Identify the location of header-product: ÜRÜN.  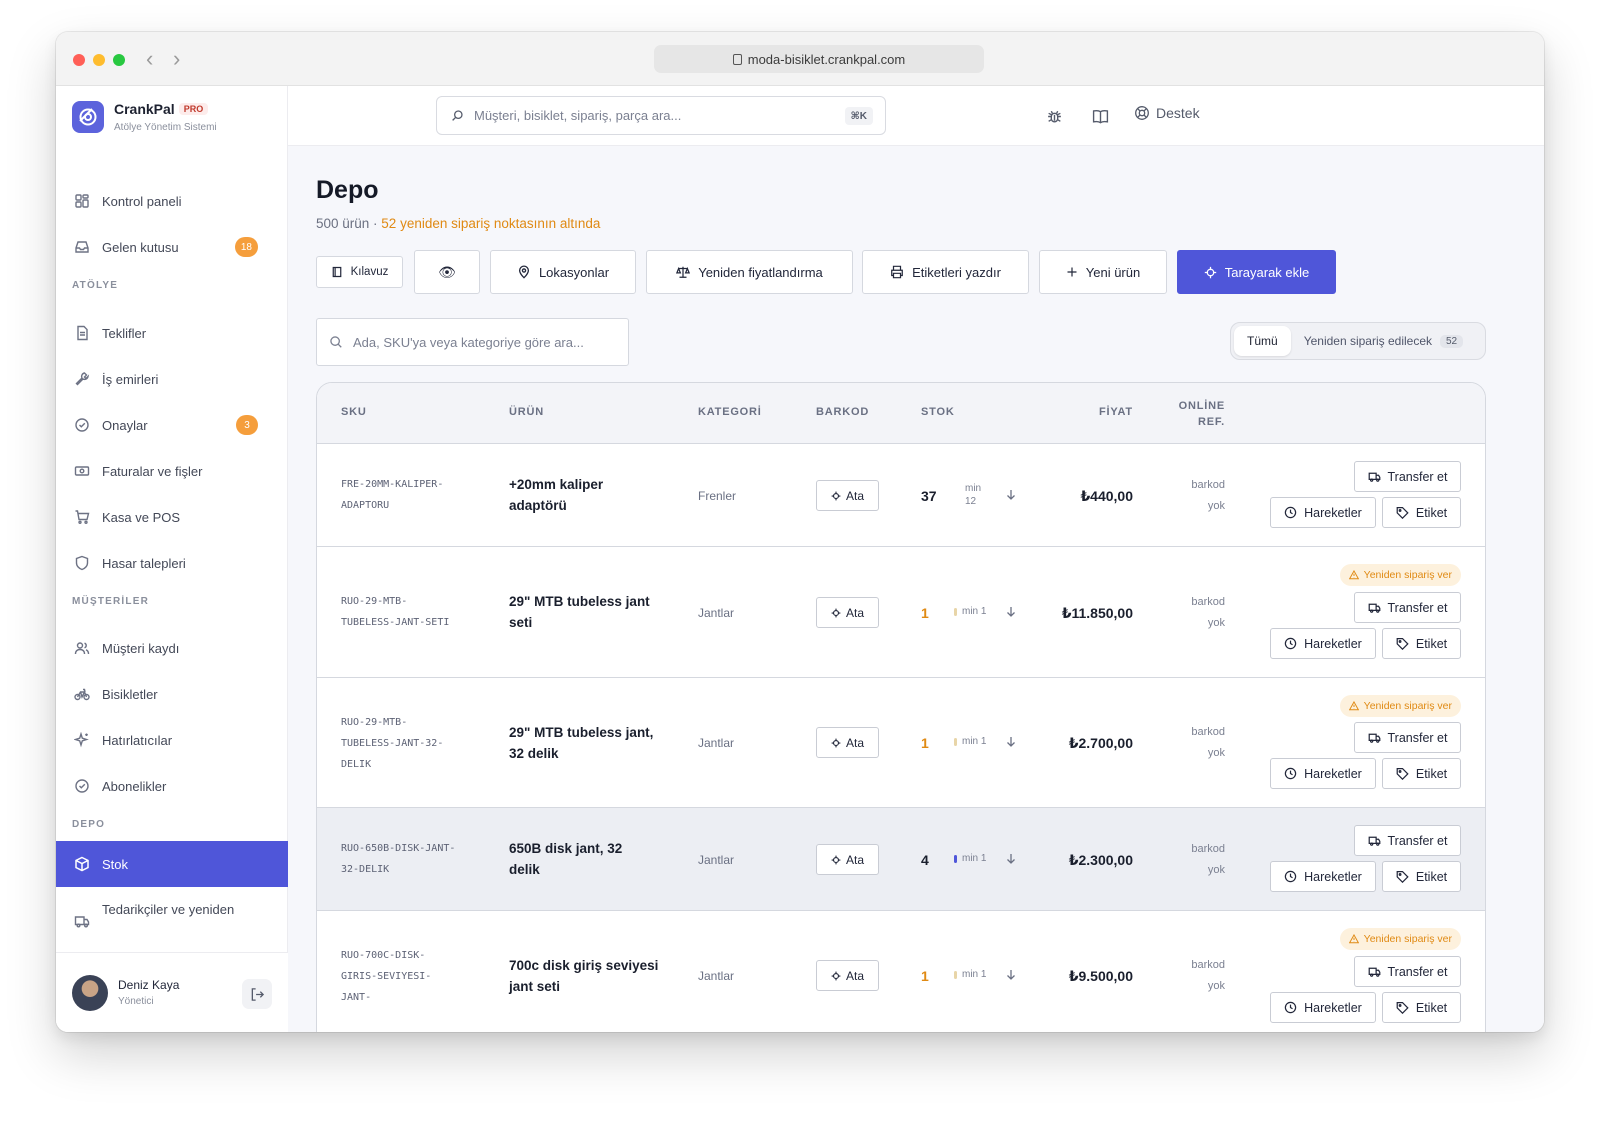
(526, 412).